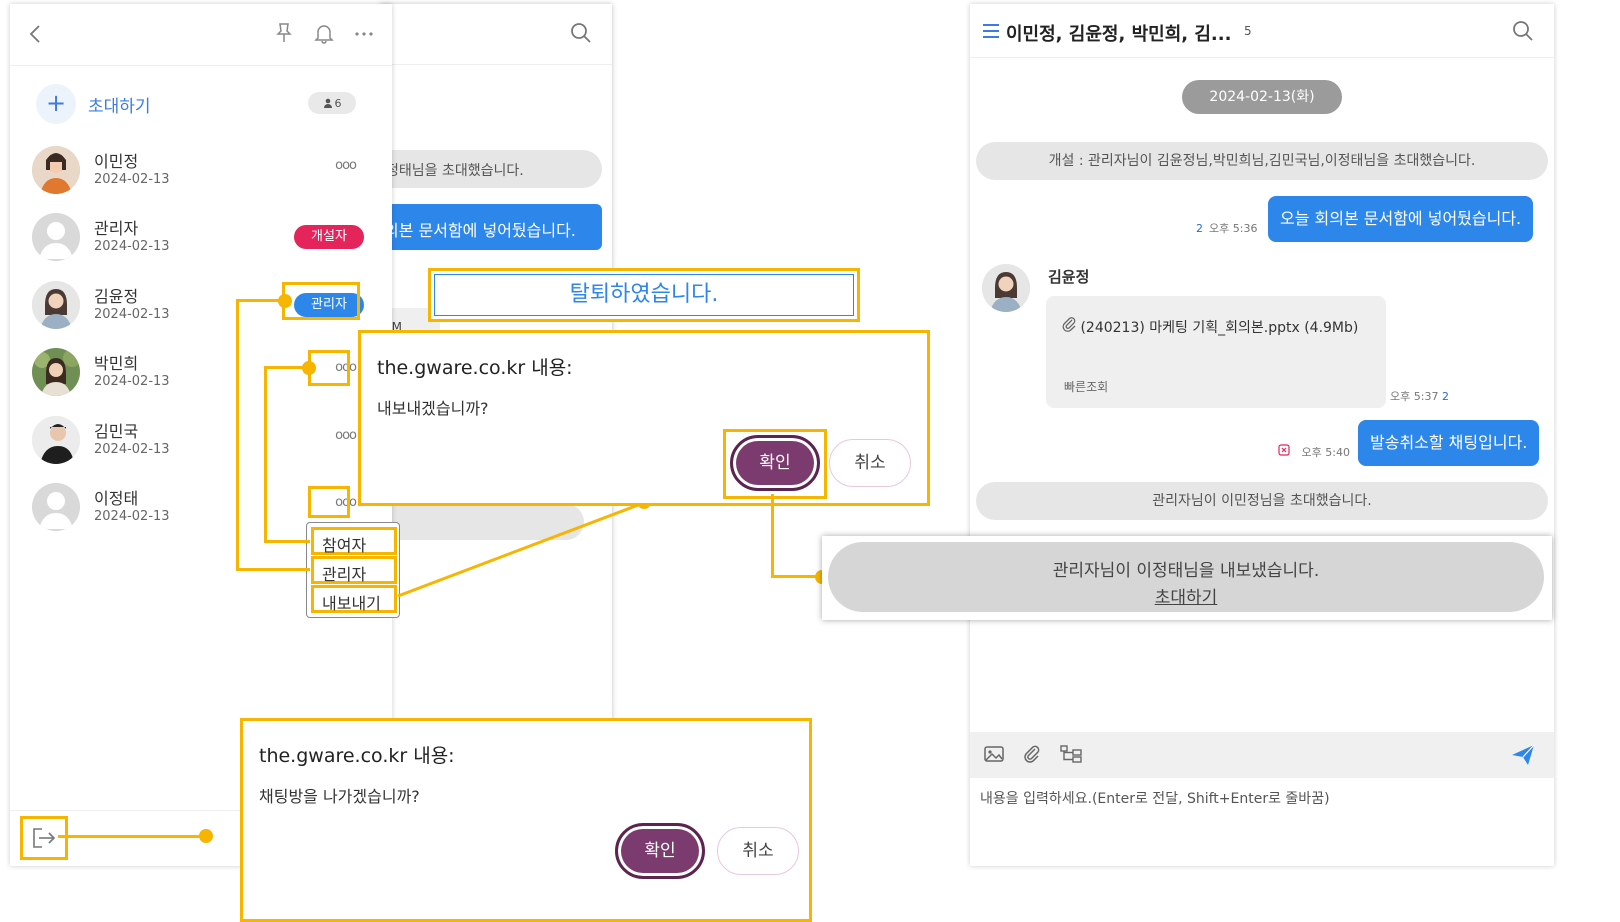 The width and height of the screenshot is (1620, 922). What do you see at coordinates (1262, 755) in the screenshot?
I see `composer-toolbar` at bounding box center [1262, 755].